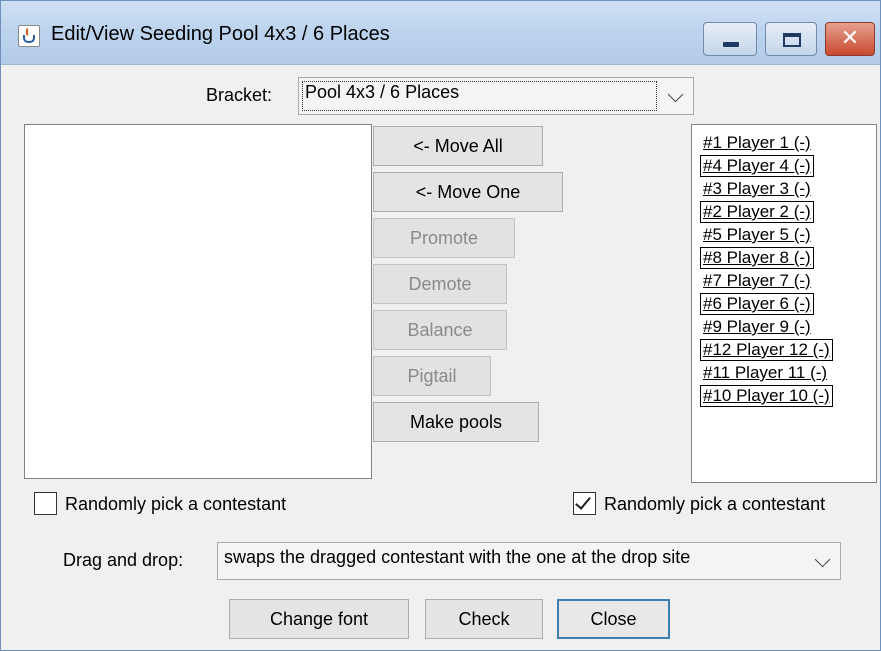  Describe the element at coordinates (444, 238) in the screenshot. I see `promote-button: Promote` at that location.